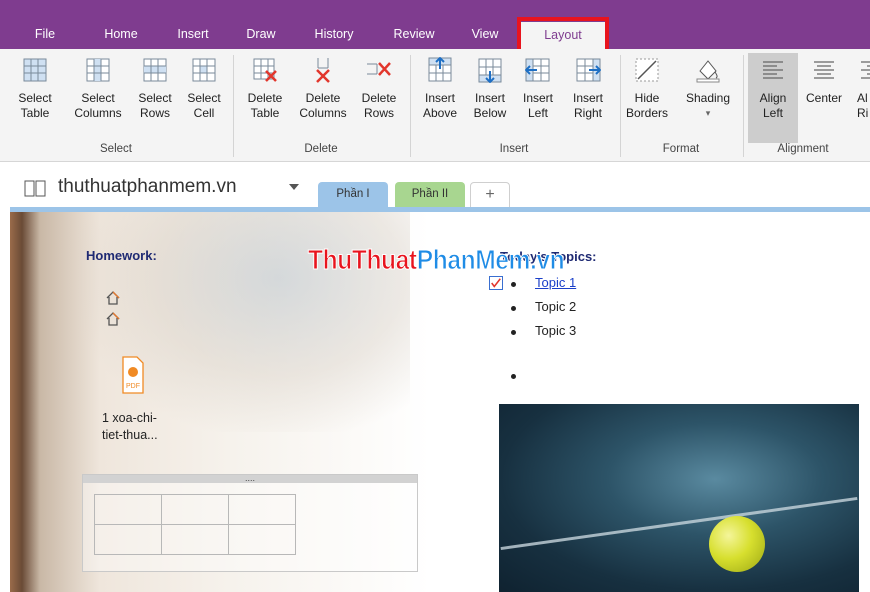  What do you see at coordinates (155, 70) in the screenshot?
I see `select-rows-icon` at bounding box center [155, 70].